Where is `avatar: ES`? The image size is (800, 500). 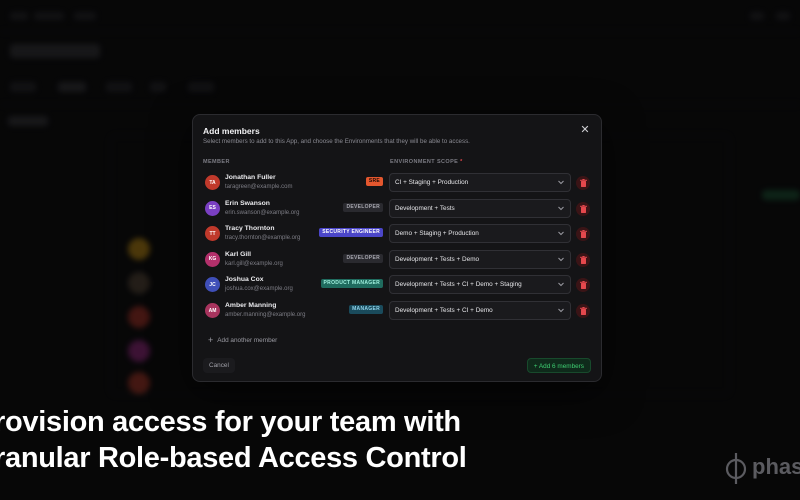 avatar: ES is located at coordinates (212, 208).